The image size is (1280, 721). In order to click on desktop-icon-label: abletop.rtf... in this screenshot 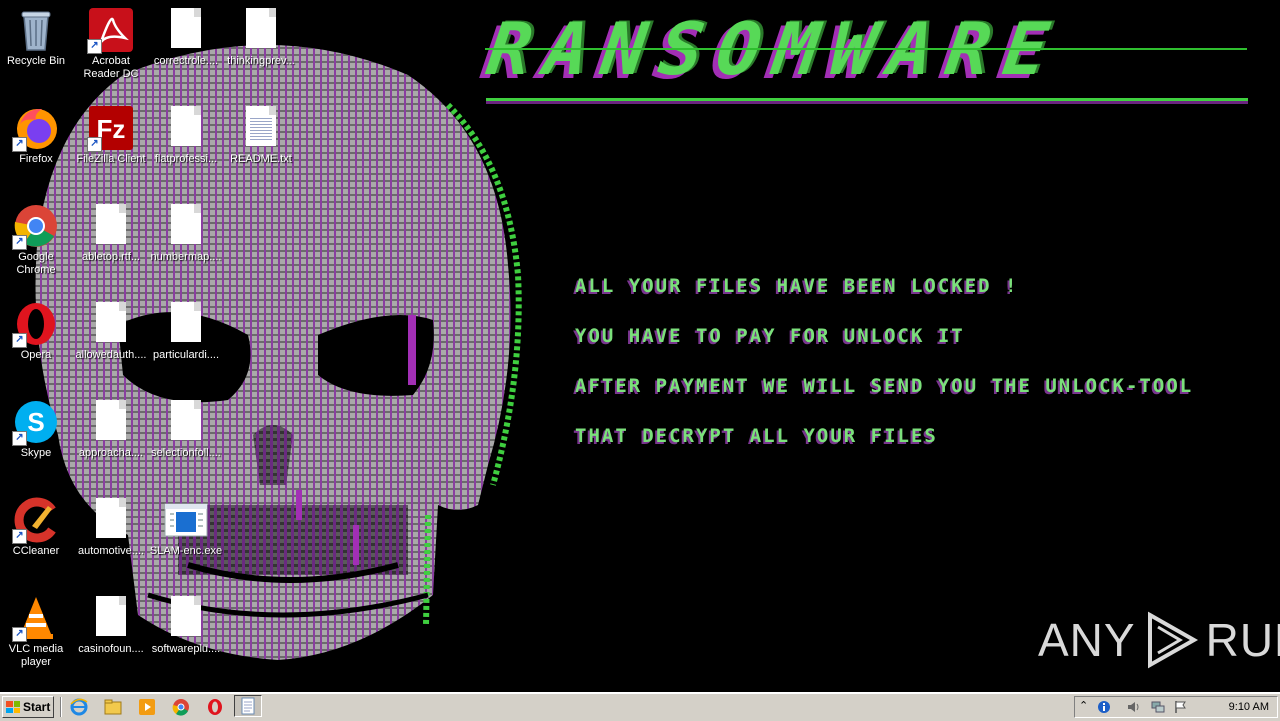, I will do `click(111, 257)`.